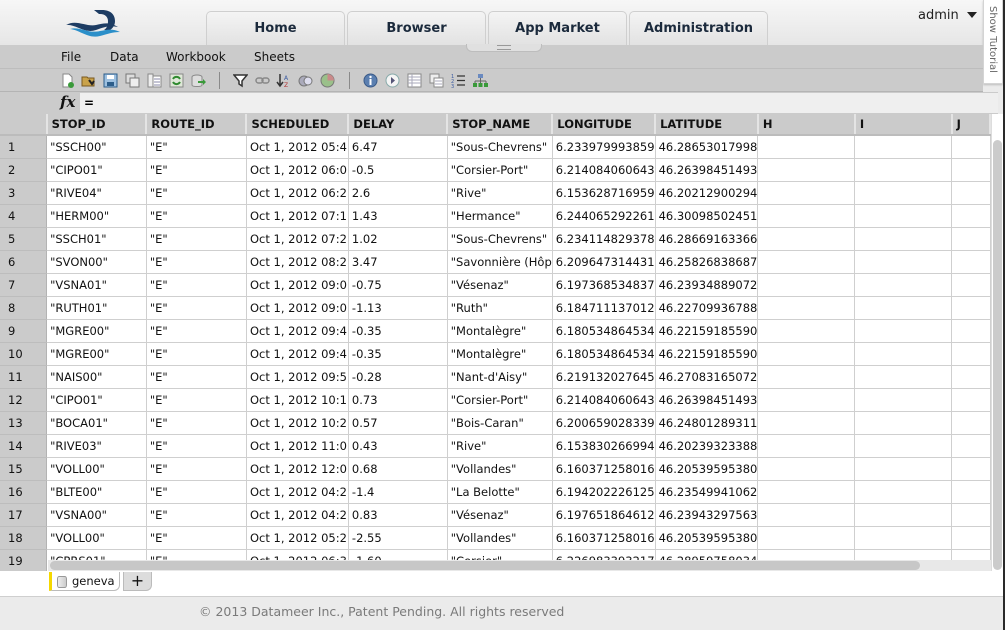 The height and width of the screenshot is (630, 1005). I want to click on cell: Oct 1, 2012 11:0, so click(297, 446).